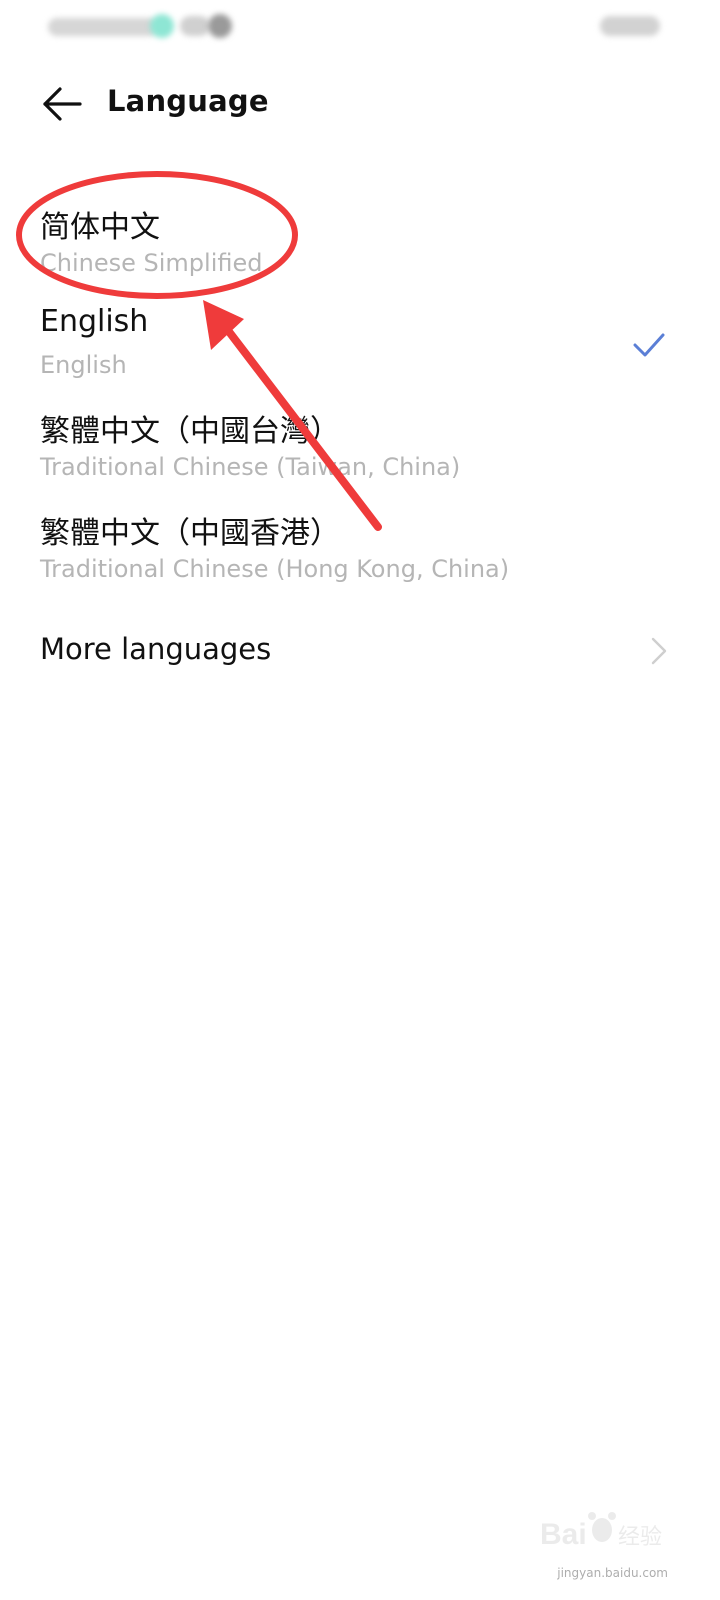 This screenshot has height=1600, width=720. Describe the element at coordinates (250, 467) in the screenshot. I see `language-english-name: Traditional Chinese (Taiwan, China)` at that location.